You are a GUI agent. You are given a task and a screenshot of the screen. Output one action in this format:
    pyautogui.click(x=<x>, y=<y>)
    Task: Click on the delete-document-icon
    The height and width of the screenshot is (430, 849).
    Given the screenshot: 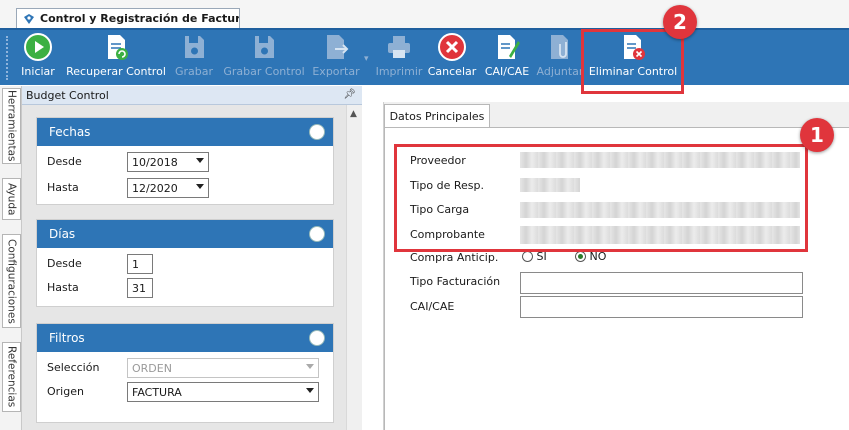 What is the action you would take?
    pyautogui.click(x=634, y=47)
    